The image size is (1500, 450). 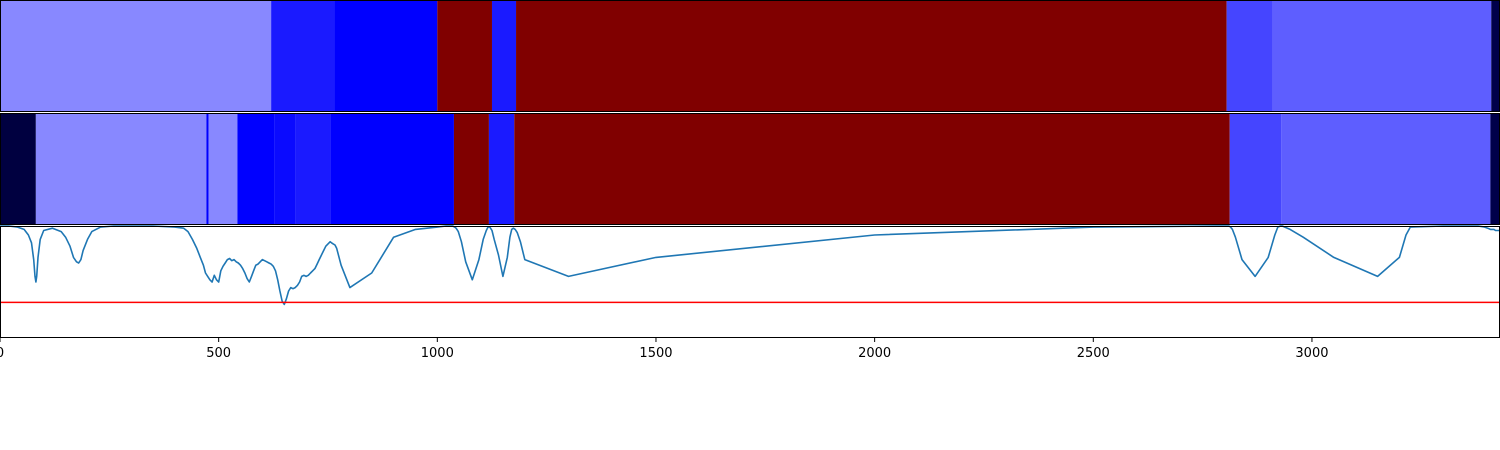 I want to click on x-tick-label: 0, so click(x=2, y=353).